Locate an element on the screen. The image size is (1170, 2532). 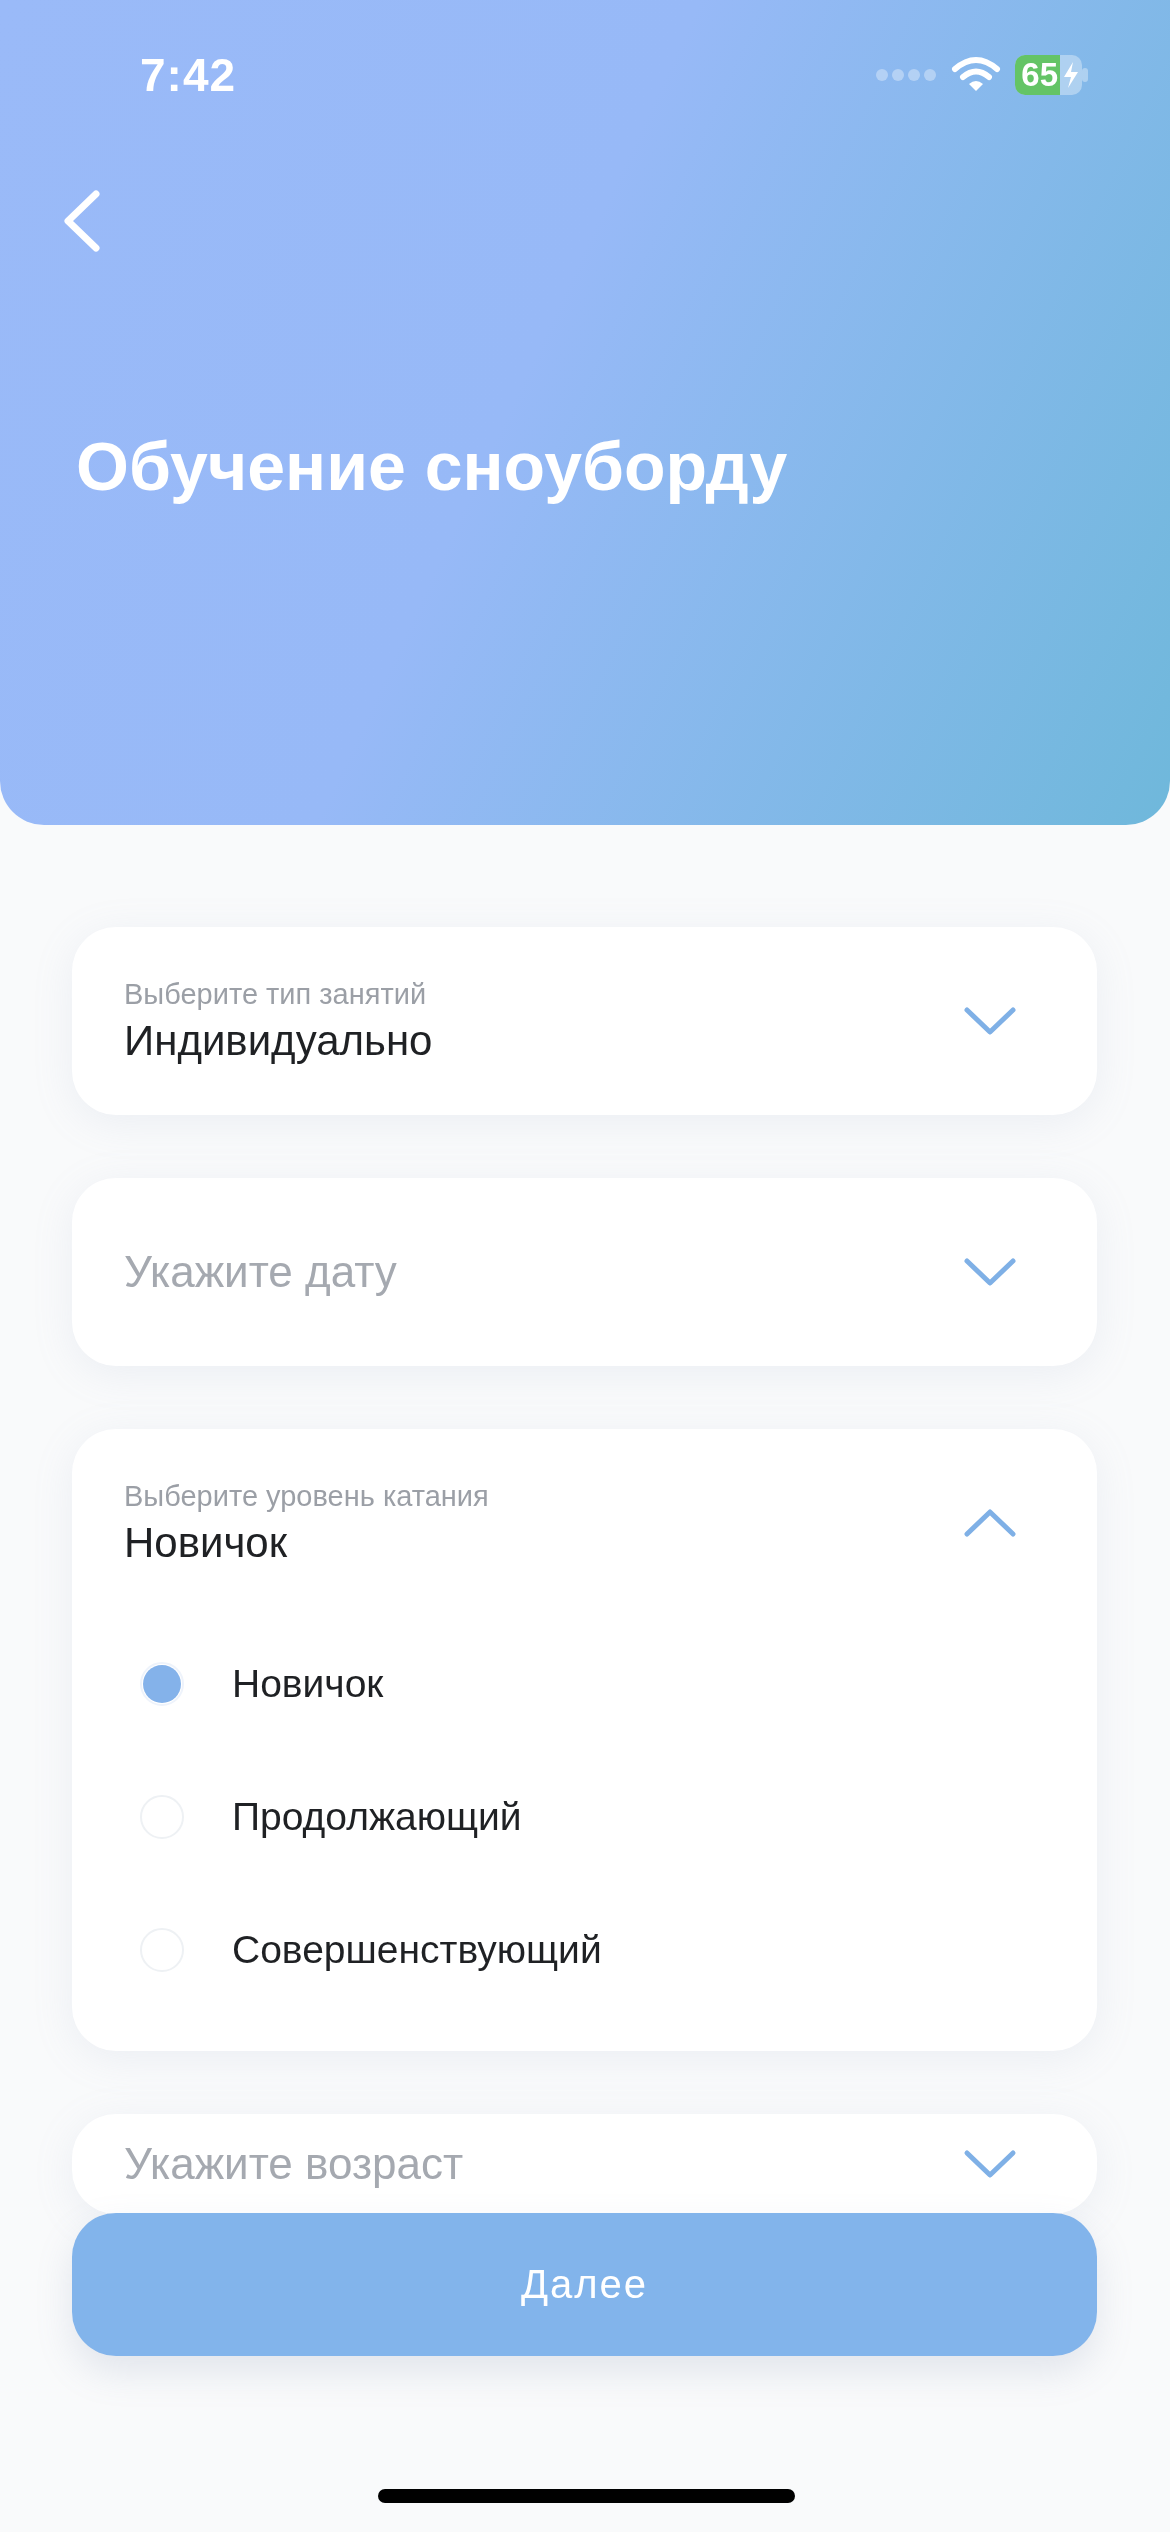
radio-button is located at coordinates (162, 1683).